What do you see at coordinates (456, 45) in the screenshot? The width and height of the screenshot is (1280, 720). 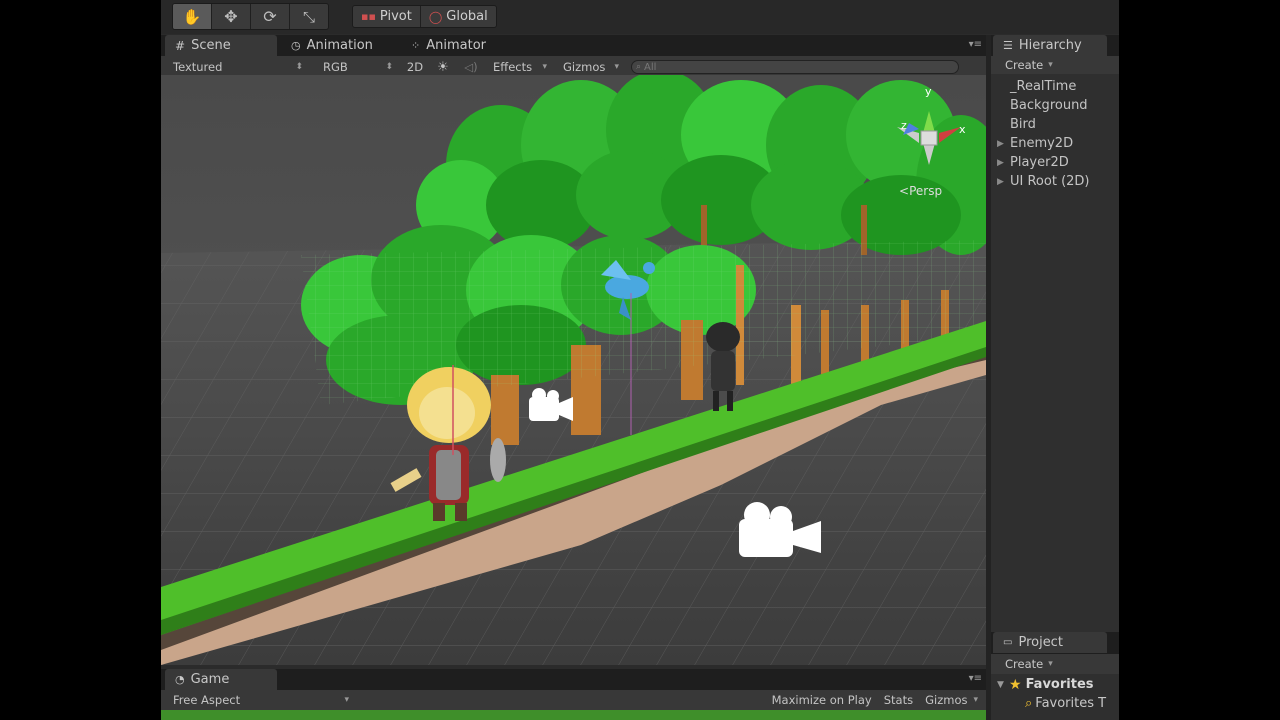 I see `tab-animator-label: Animator` at bounding box center [456, 45].